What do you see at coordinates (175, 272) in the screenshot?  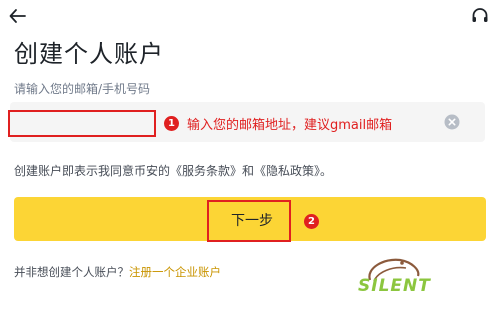 I see `enterprise-register-link: 注册一个企业账户` at bounding box center [175, 272].